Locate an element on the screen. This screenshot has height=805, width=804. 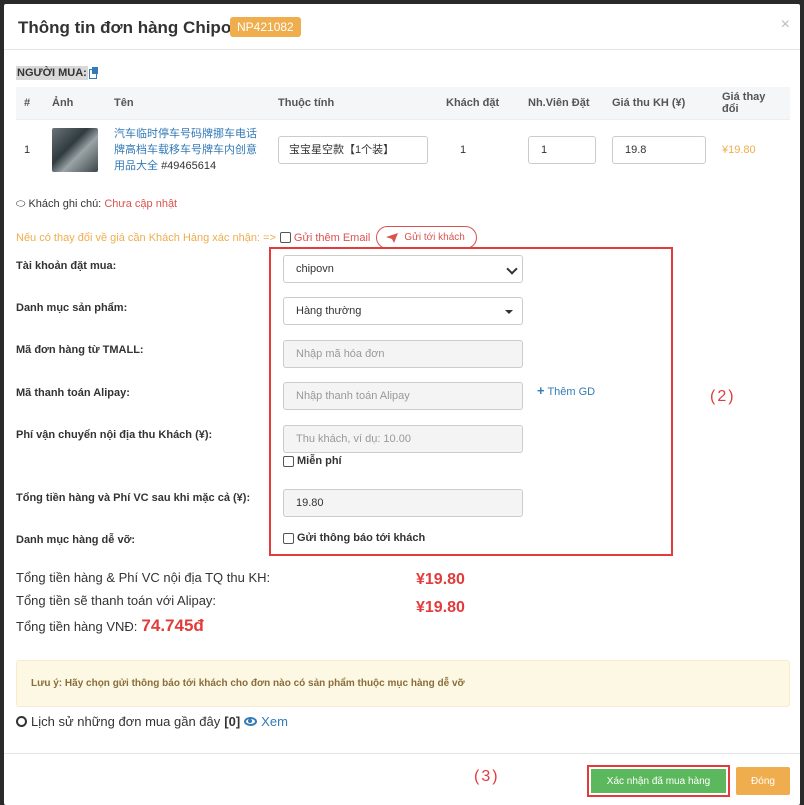
row-attribute-cell: 宝宝星空款【1个装】 is located at coordinates (354, 149).